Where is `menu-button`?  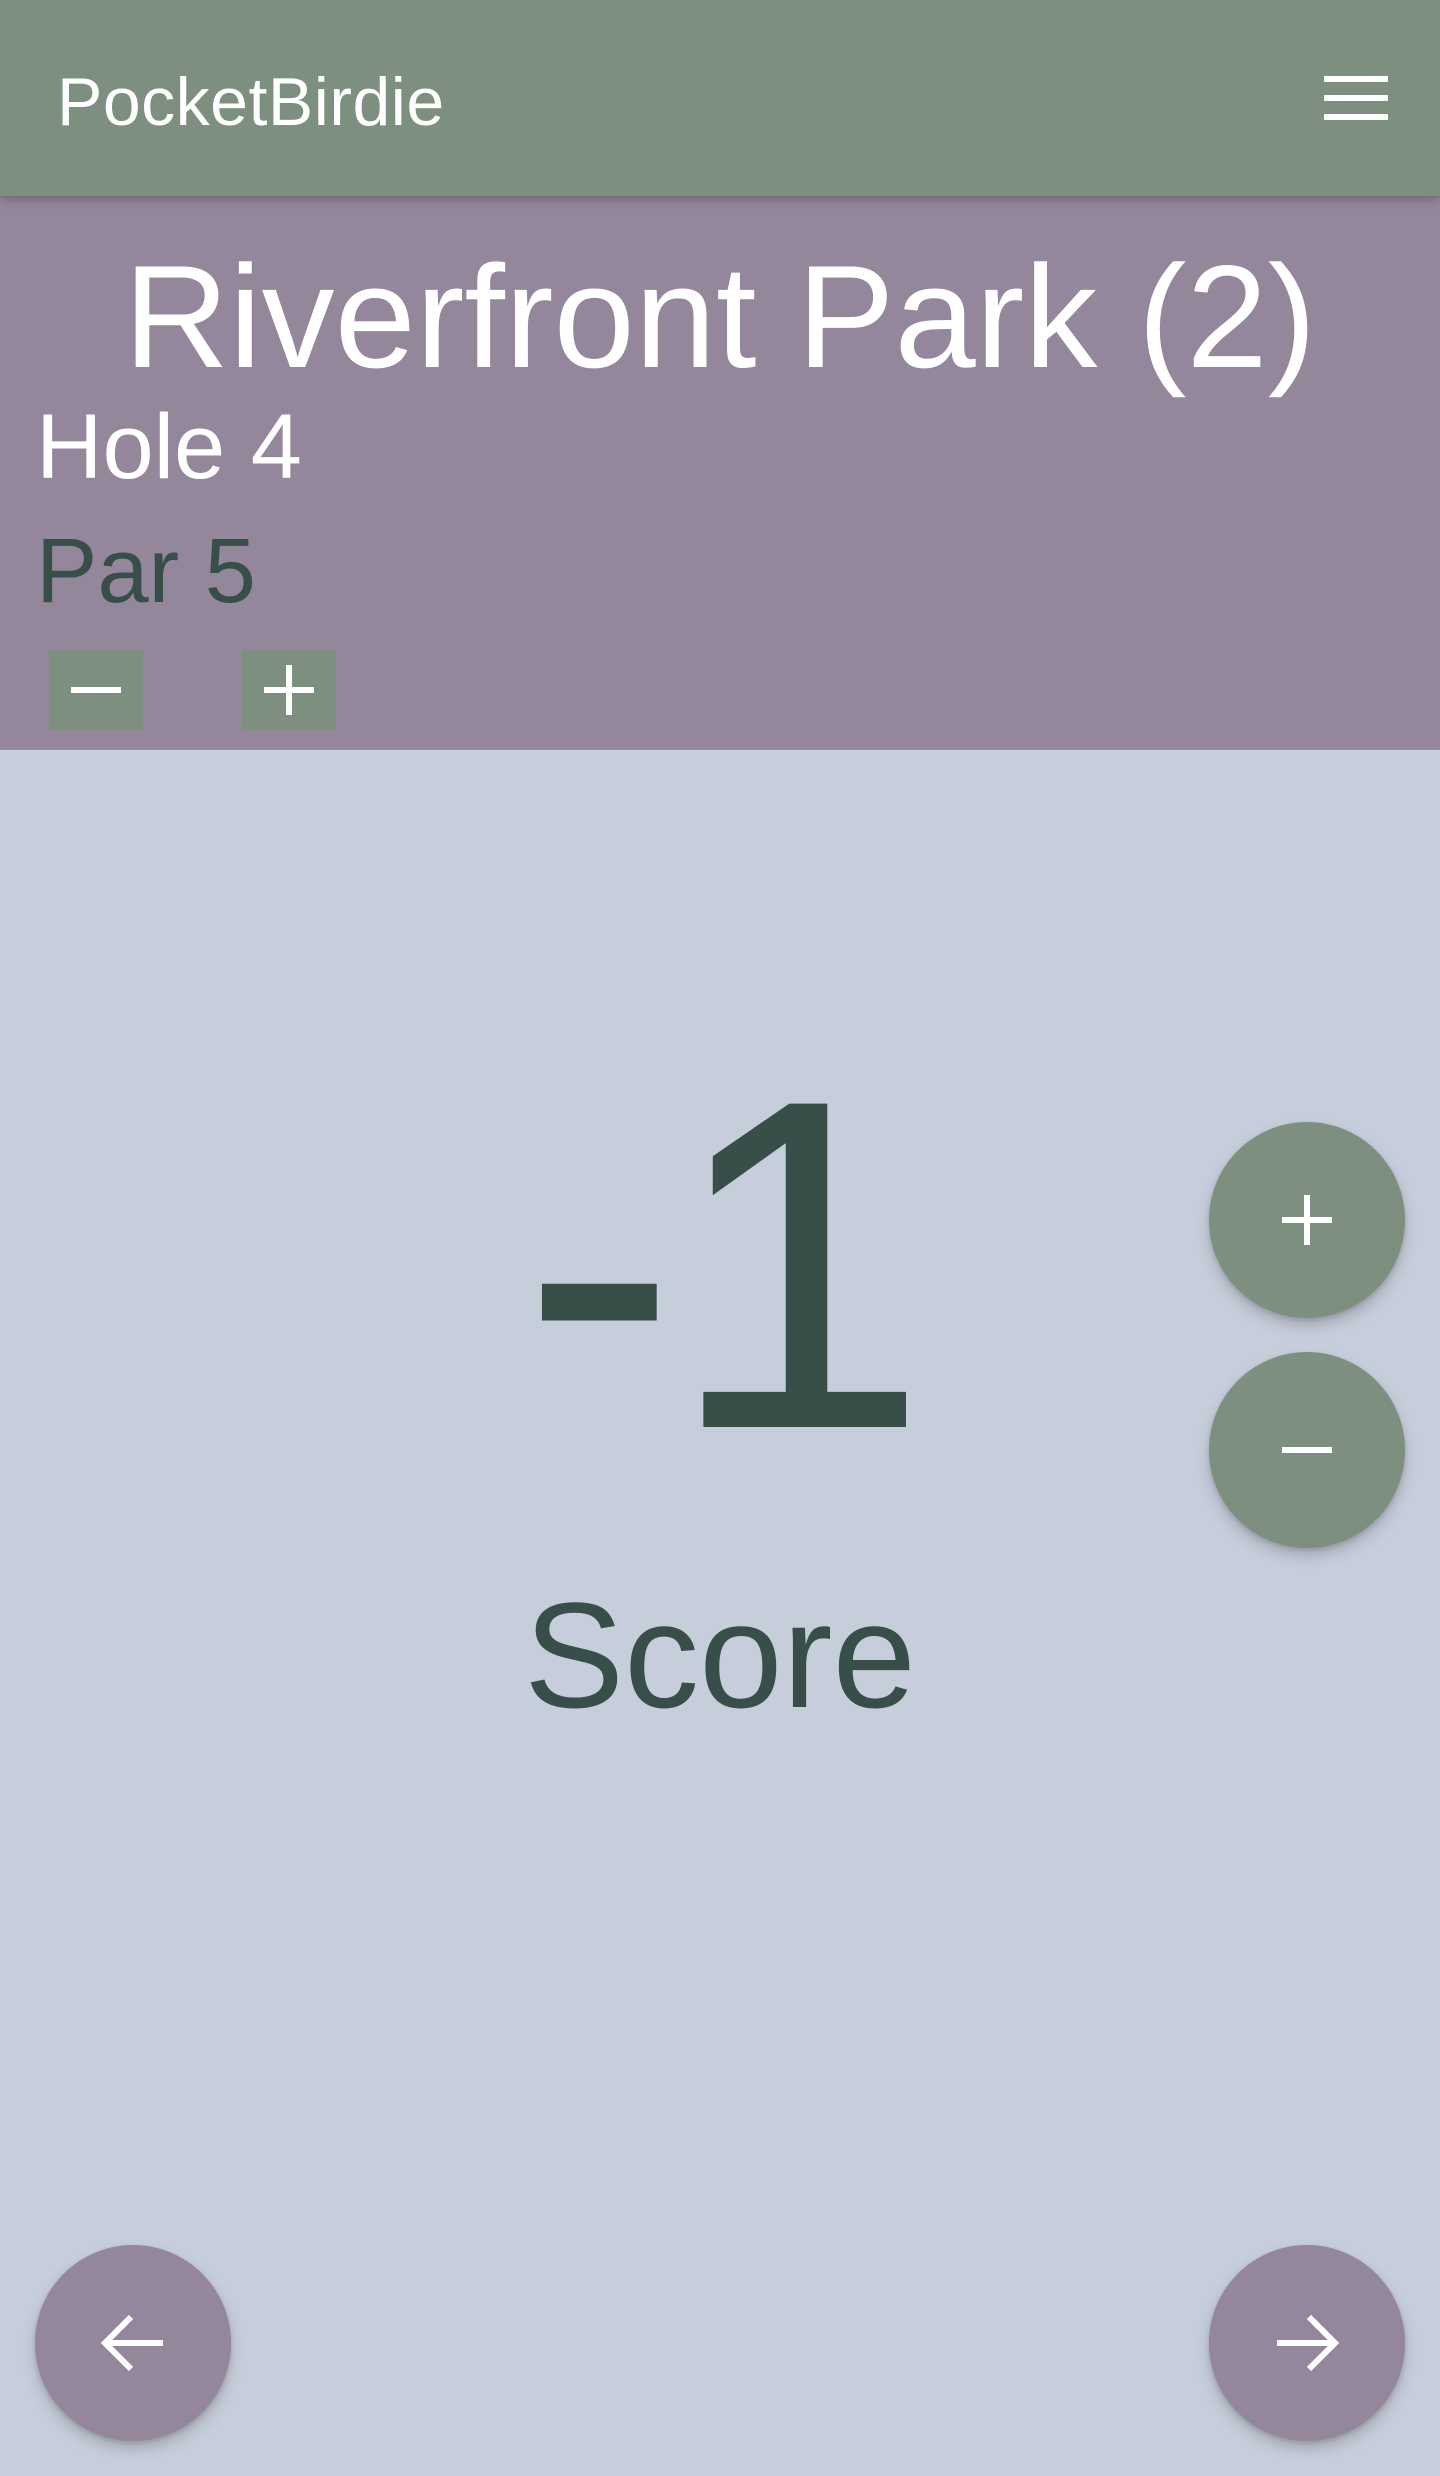
menu-button is located at coordinates (1355, 98).